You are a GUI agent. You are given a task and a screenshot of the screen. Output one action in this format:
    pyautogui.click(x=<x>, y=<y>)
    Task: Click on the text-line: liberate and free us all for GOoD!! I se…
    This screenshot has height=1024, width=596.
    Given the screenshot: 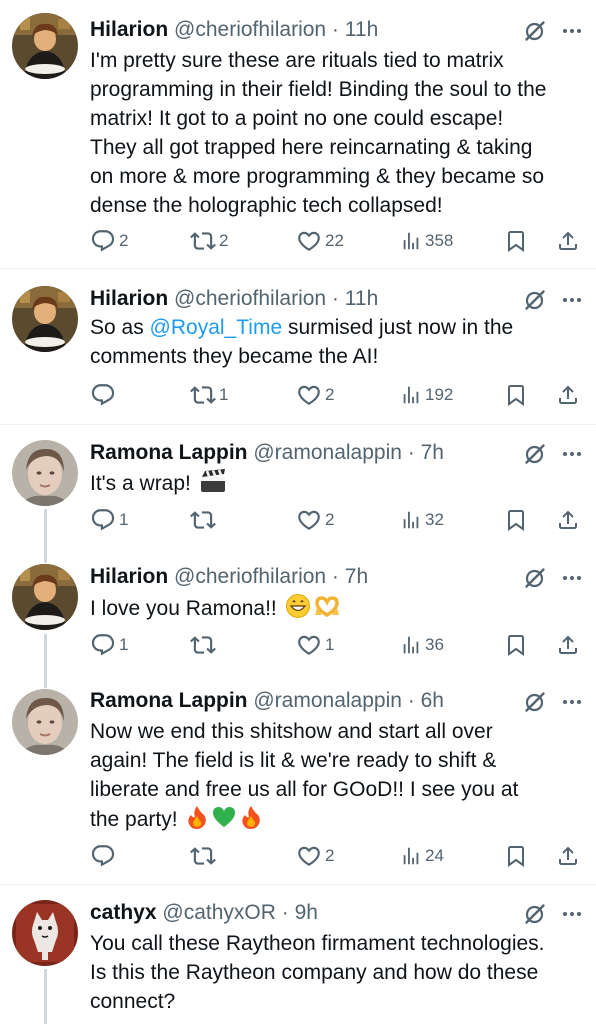 What is the action you would take?
    pyautogui.click(x=304, y=789)
    